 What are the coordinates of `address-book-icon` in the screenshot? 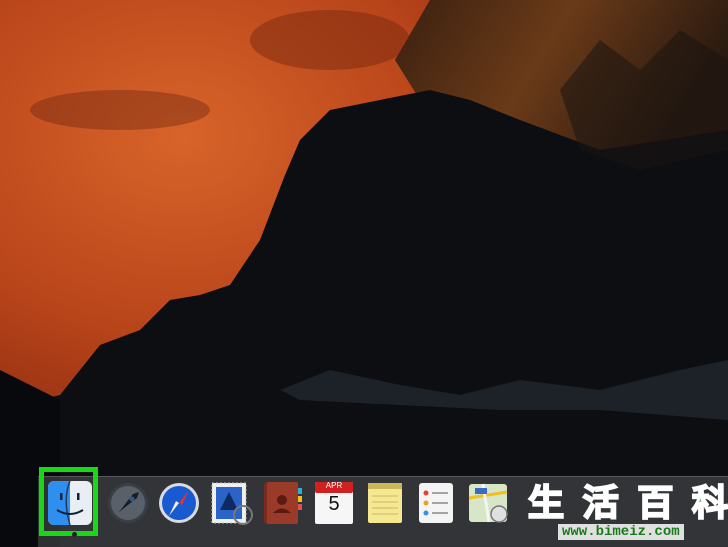 It's located at (283, 503).